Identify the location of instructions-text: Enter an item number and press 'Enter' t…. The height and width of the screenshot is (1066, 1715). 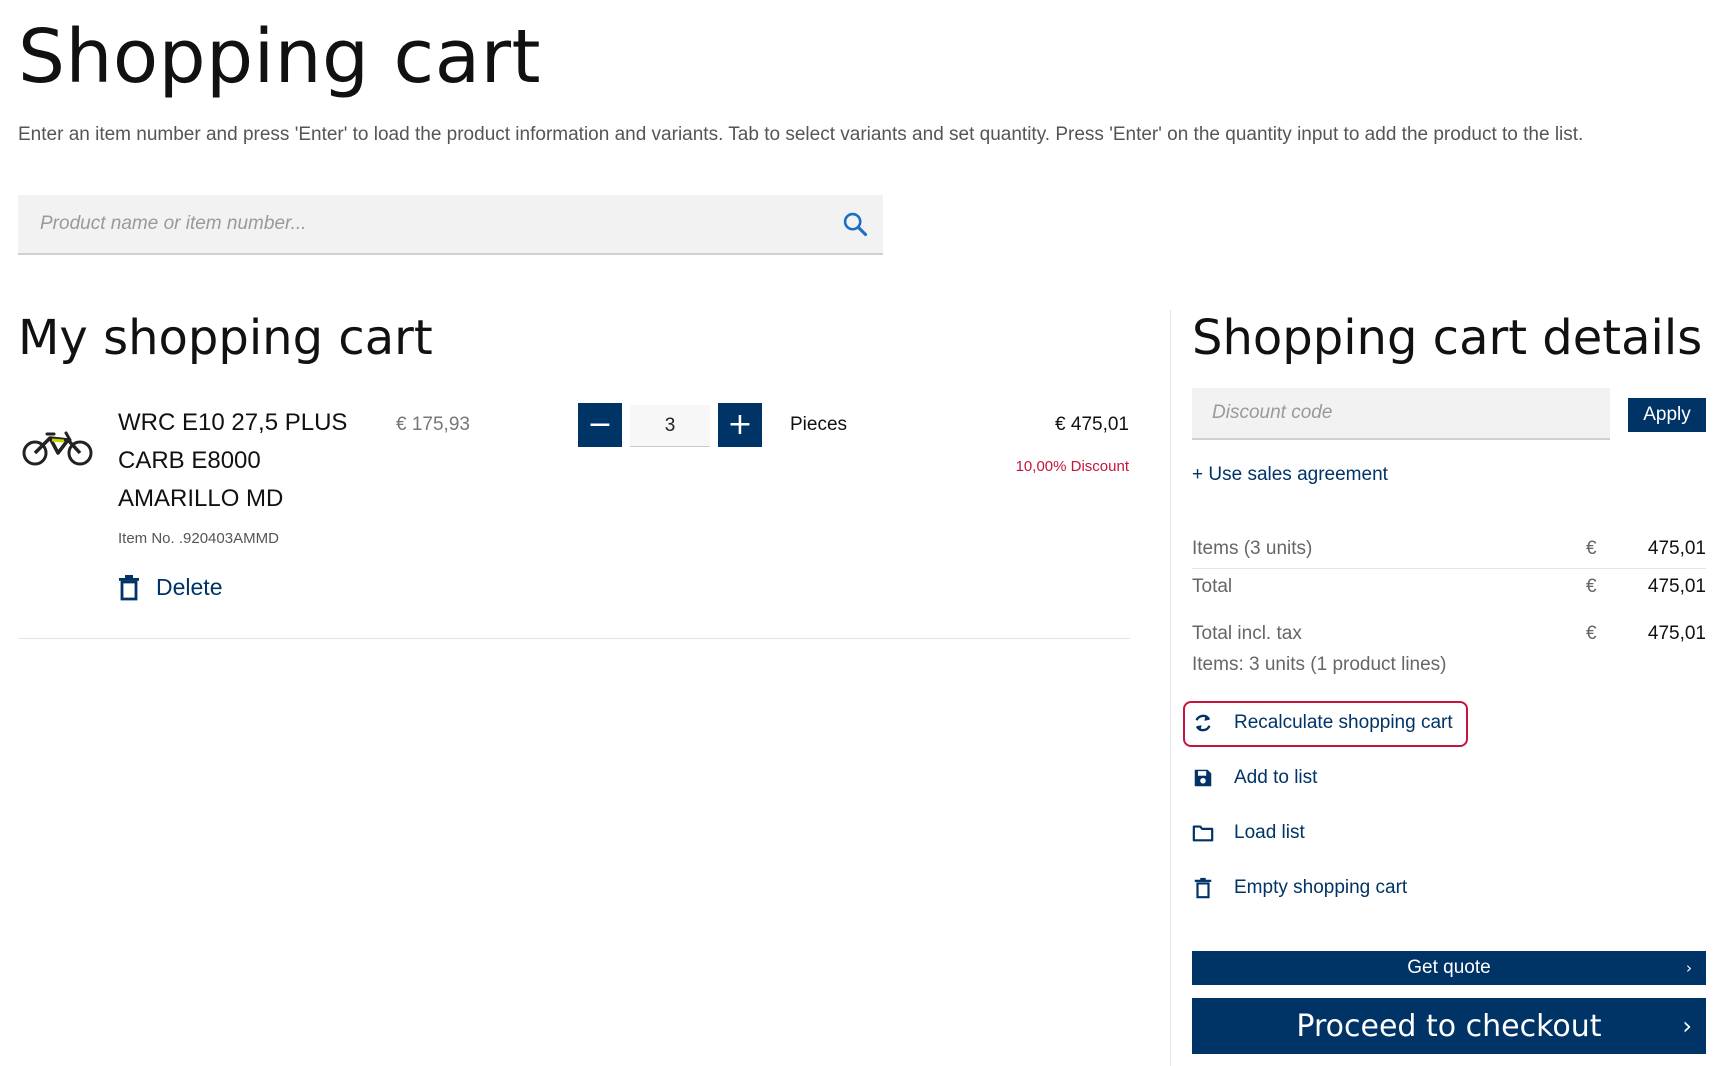
(801, 134).